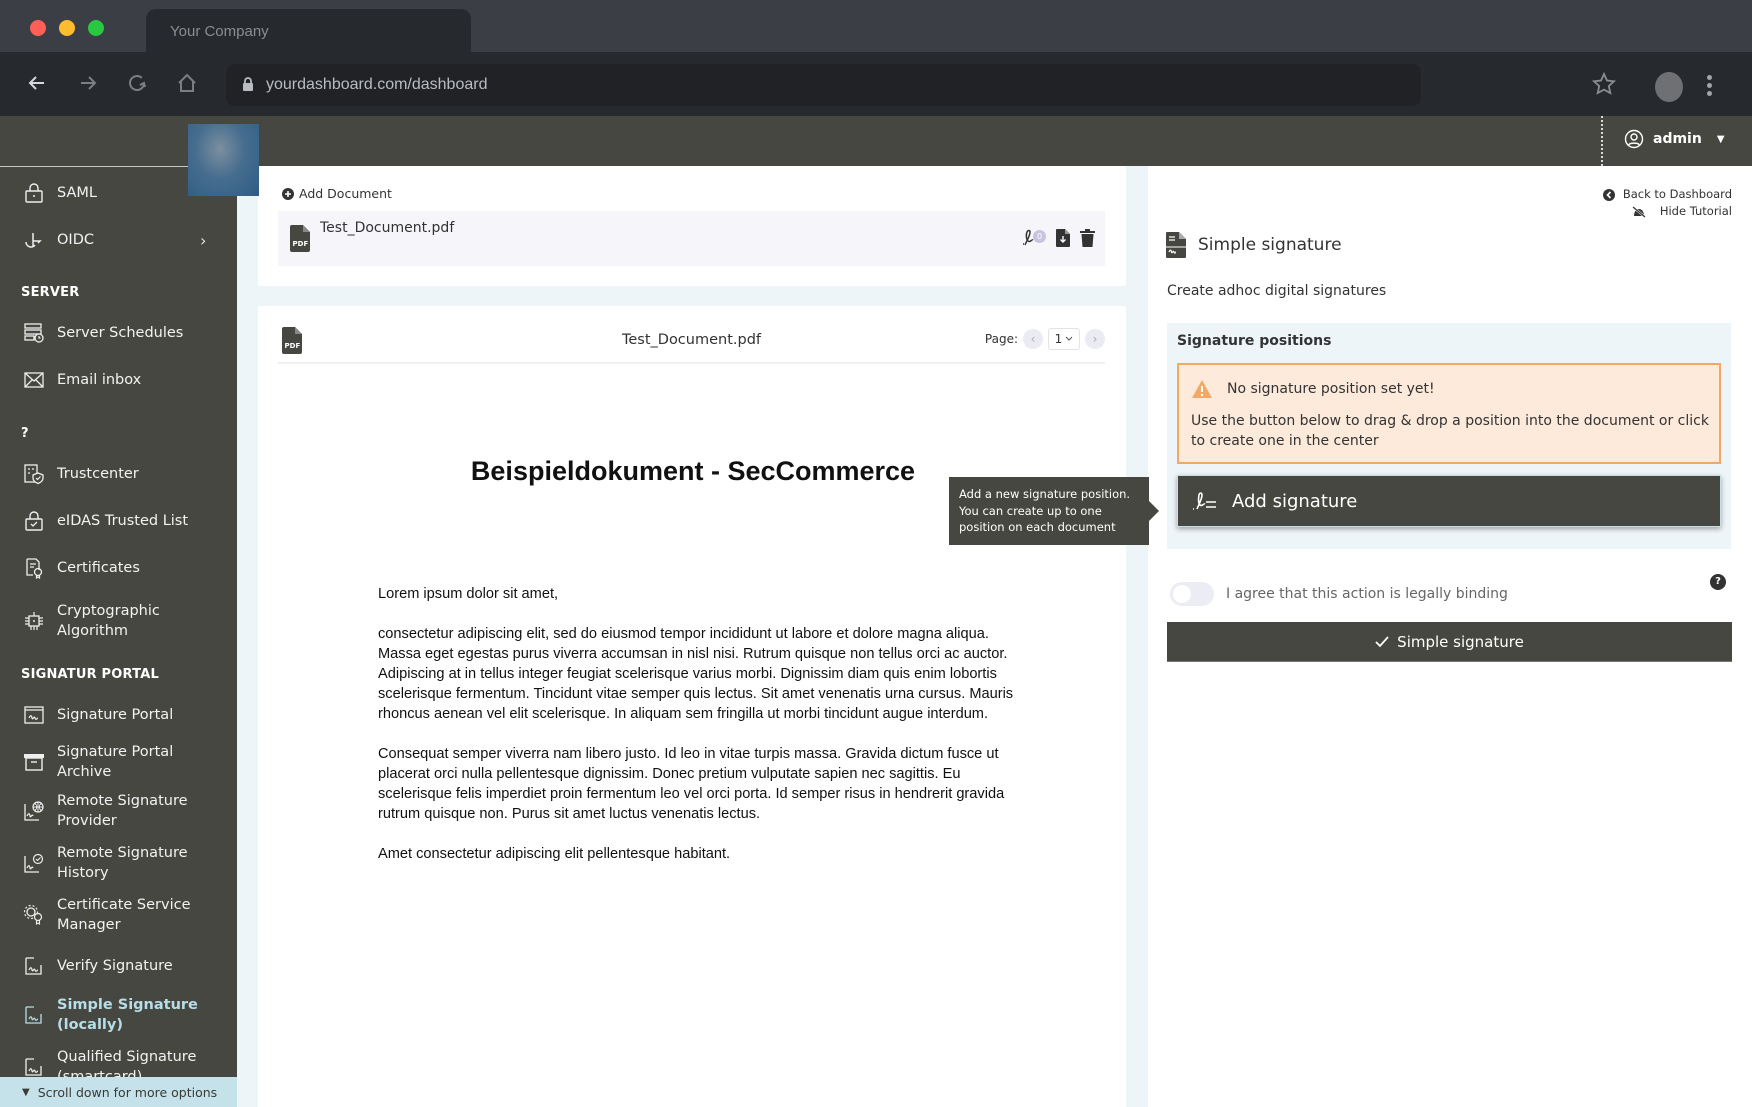 The height and width of the screenshot is (1107, 1752). Describe the element at coordinates (1677, 194) in the screenshot. I see `back-to-dashboard-label: Back to Dashboard` at that location.